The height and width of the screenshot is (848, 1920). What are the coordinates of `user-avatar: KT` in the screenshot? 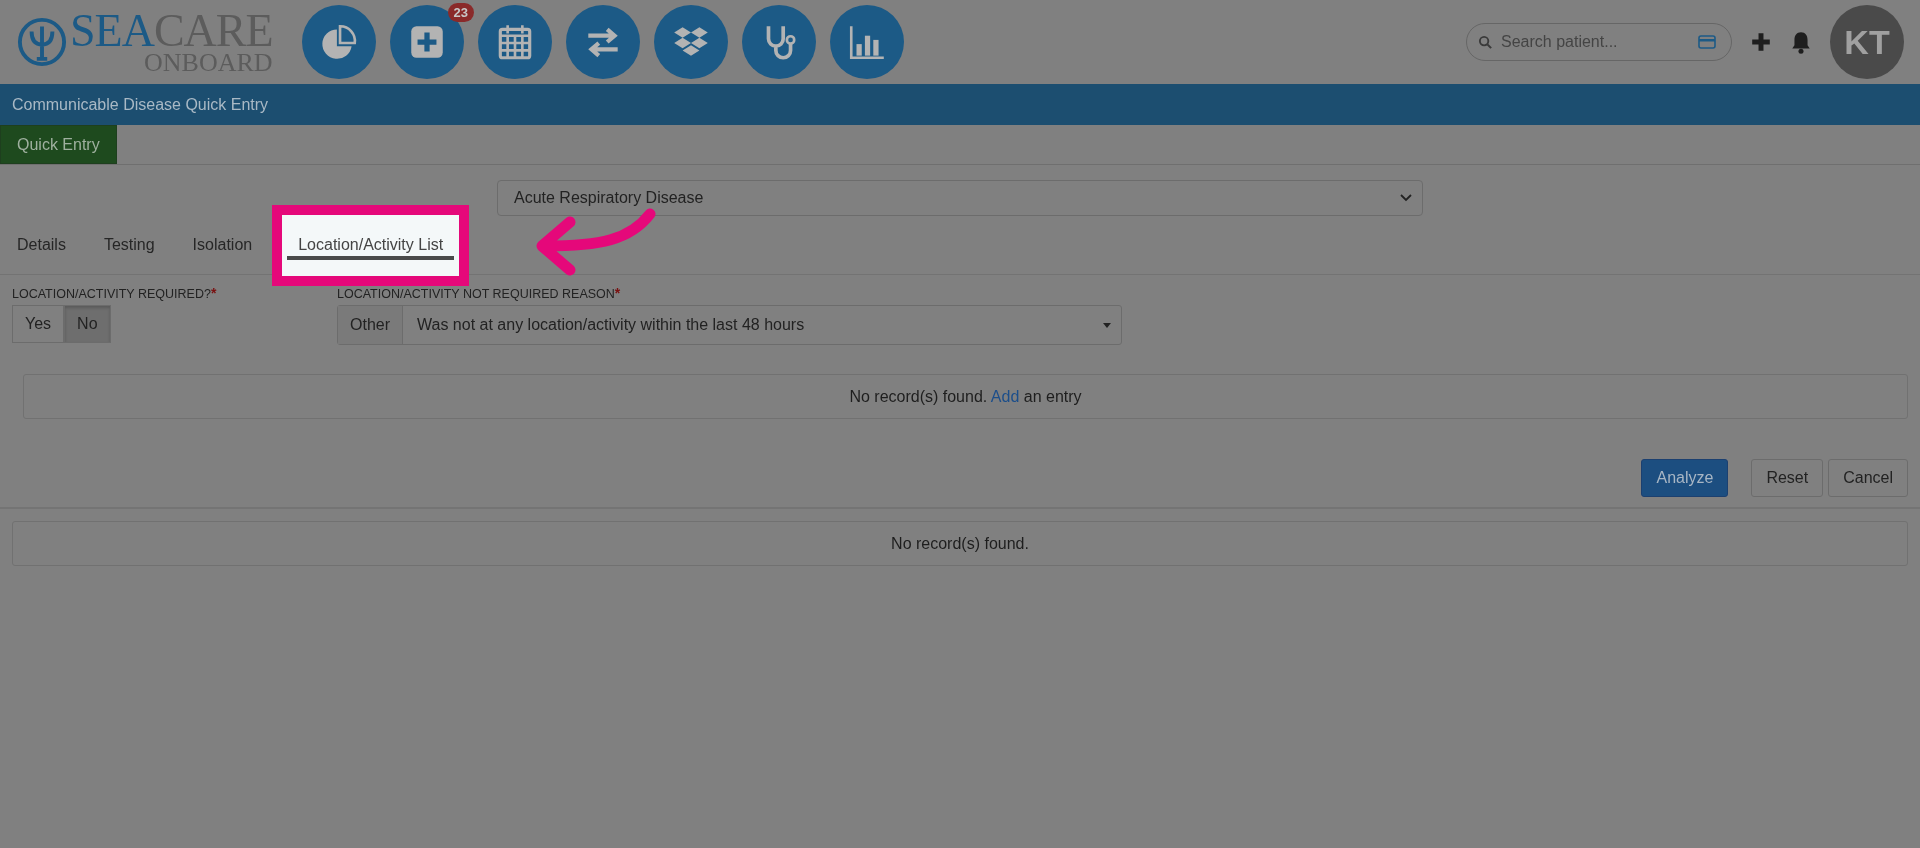 It's located at (1867, 42).